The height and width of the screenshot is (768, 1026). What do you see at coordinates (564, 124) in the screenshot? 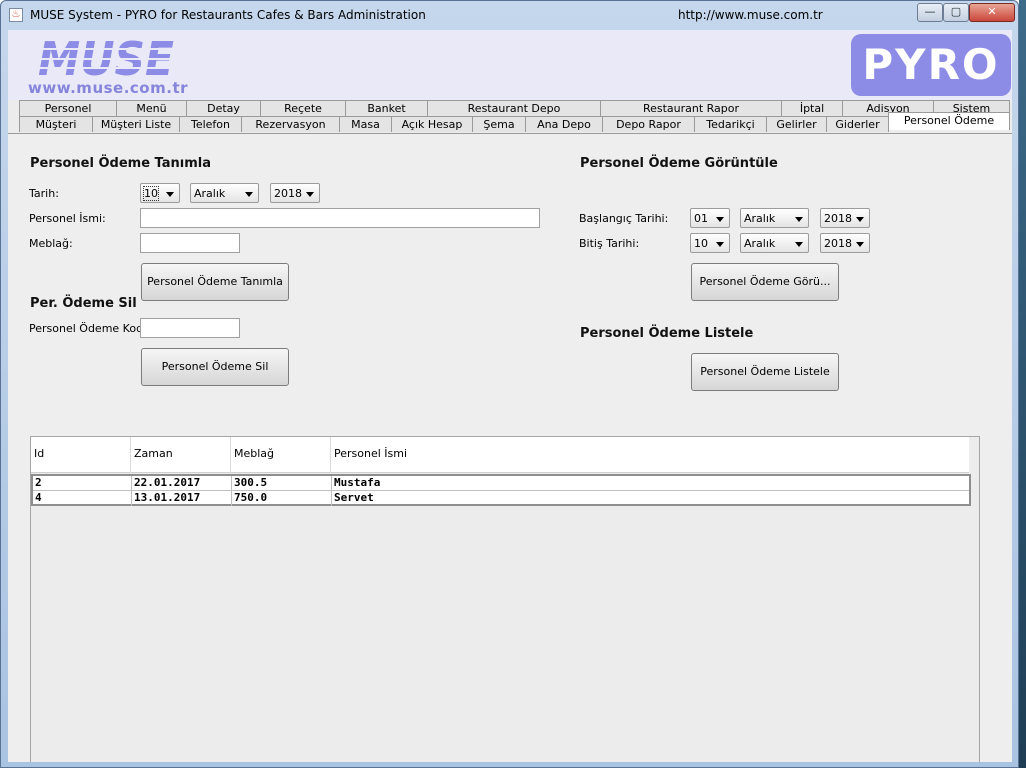
I see `tab-ana-depo: Ana Depo` at bounding box center [564, 124].